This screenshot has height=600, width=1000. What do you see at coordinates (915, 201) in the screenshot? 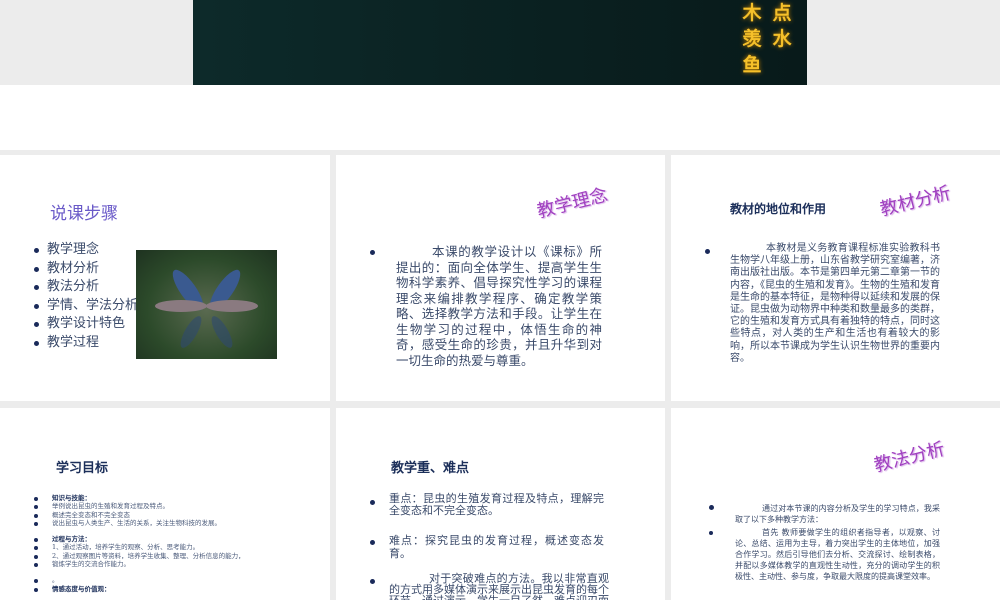
I see `wordart-title: 教材分析` at bounding box center [915, 201].